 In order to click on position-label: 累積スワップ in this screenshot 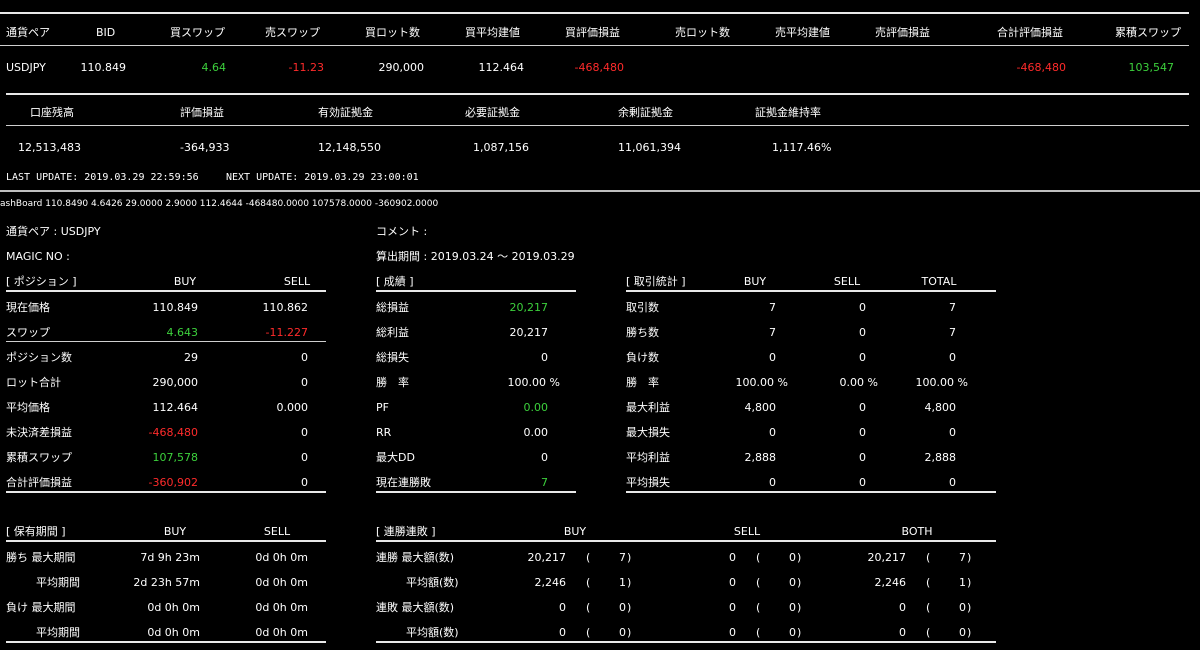, I will do `click(39, 457)`.